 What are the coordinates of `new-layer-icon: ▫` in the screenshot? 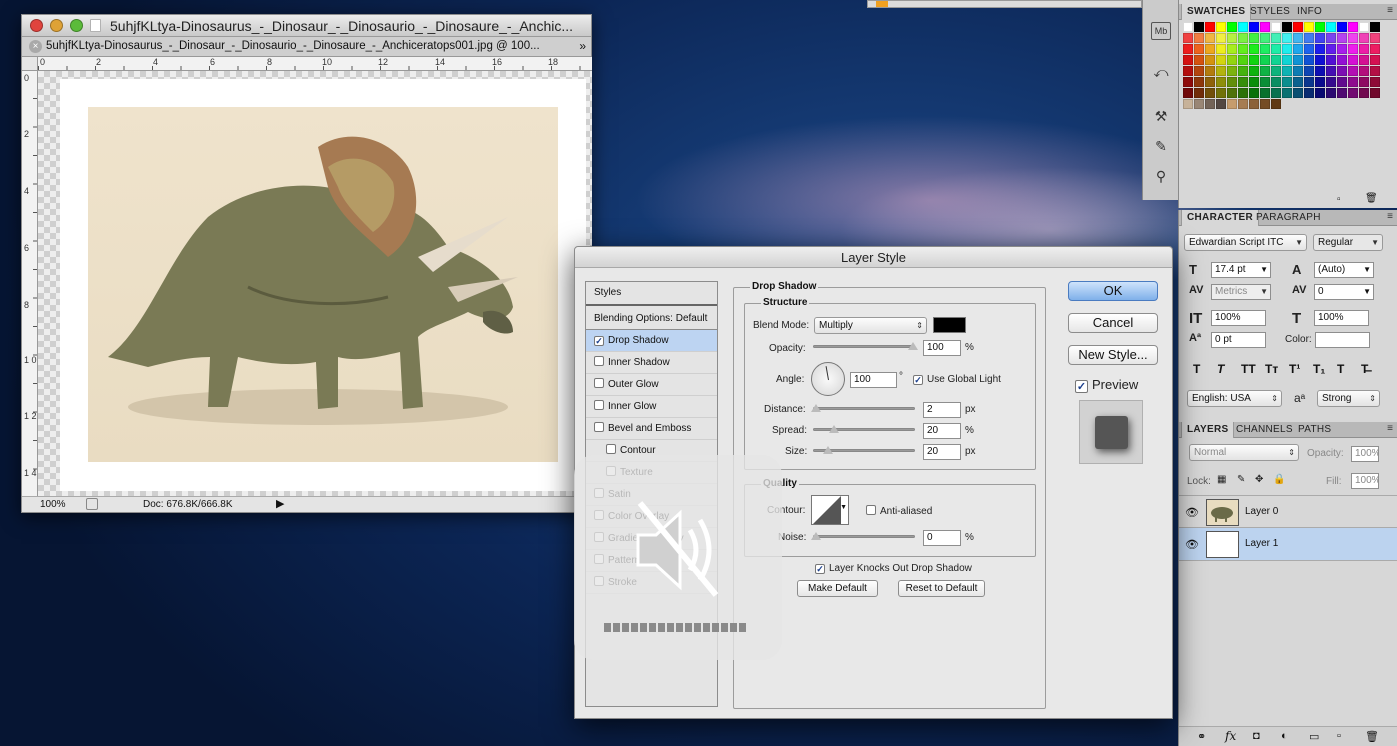 It's located at (1339, 736).